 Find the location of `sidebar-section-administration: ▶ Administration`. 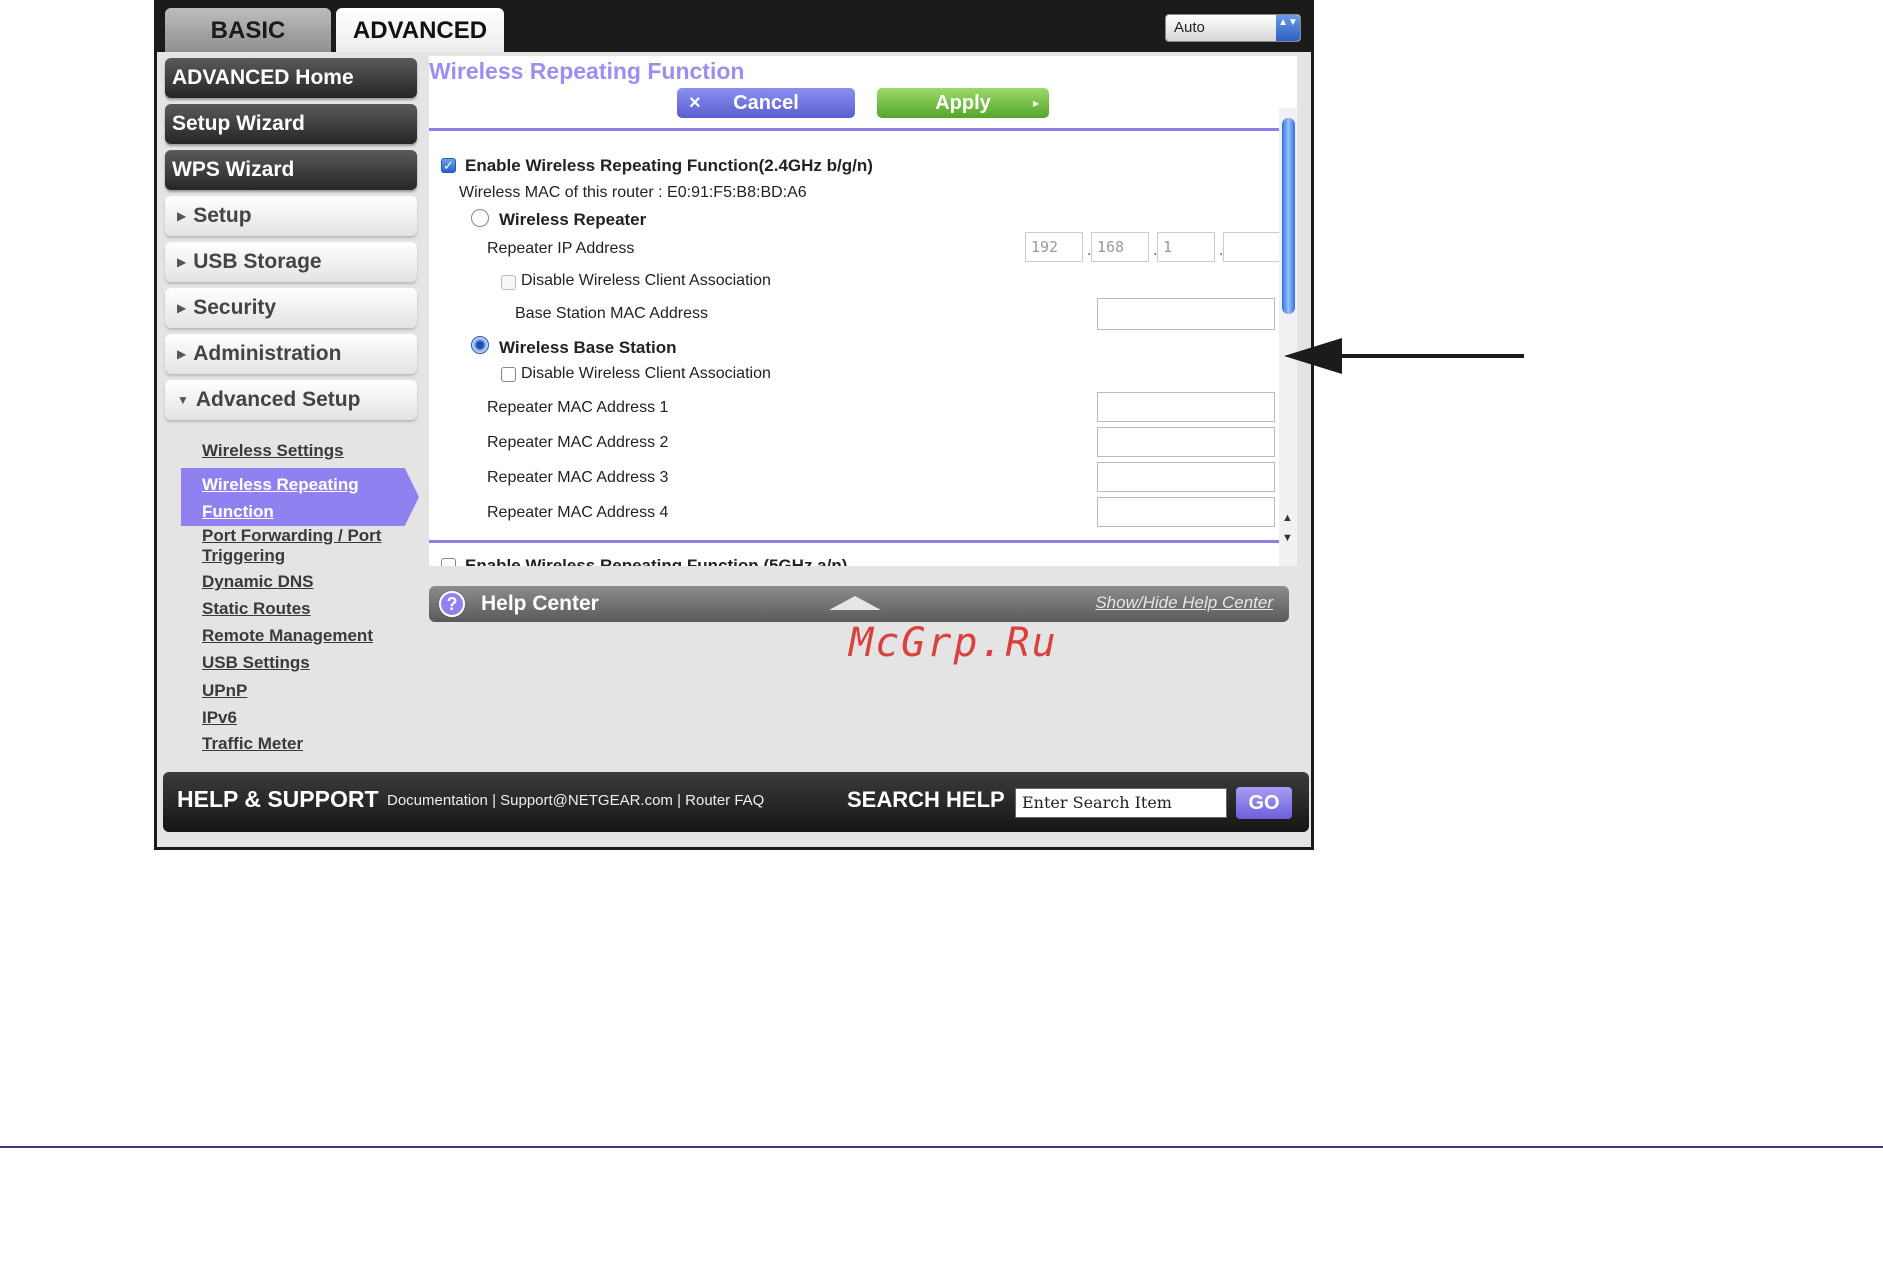

sidebar-section-administration: ▶ Administration is located at coordinates (291, 354).